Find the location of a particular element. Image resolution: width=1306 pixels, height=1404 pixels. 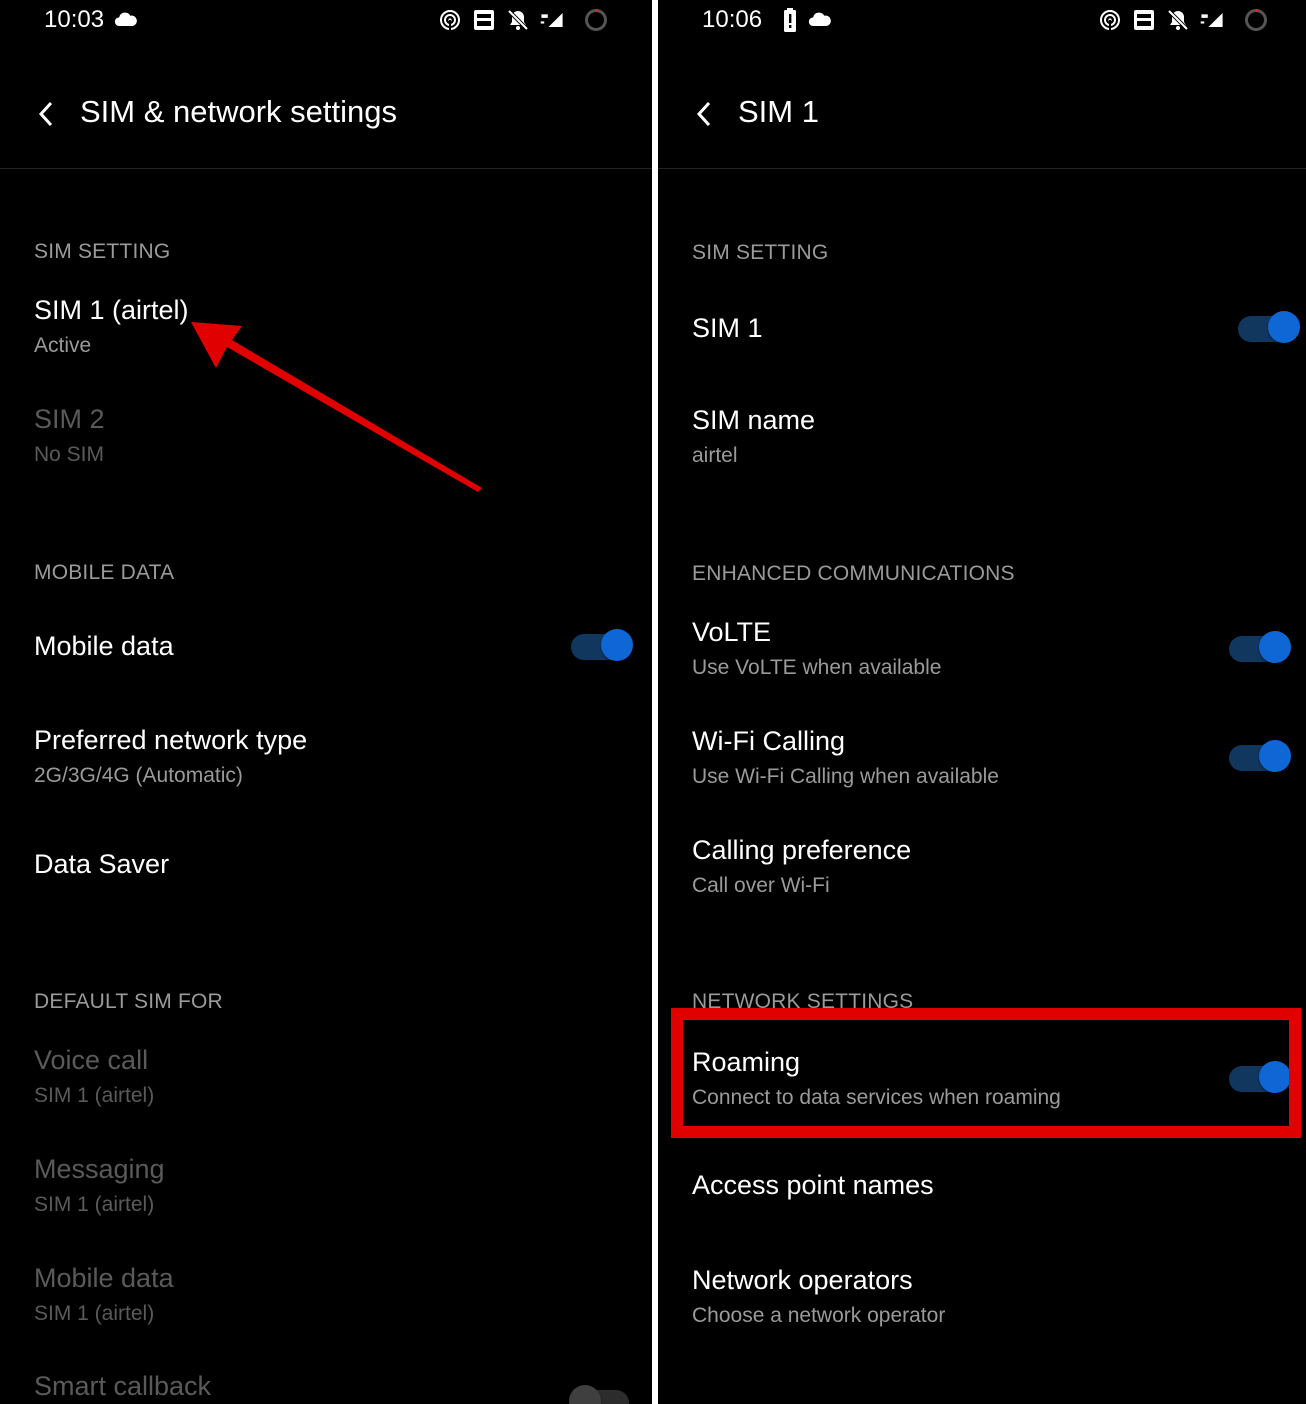

status-time: 10:06 is located at coordinates (732, 19).